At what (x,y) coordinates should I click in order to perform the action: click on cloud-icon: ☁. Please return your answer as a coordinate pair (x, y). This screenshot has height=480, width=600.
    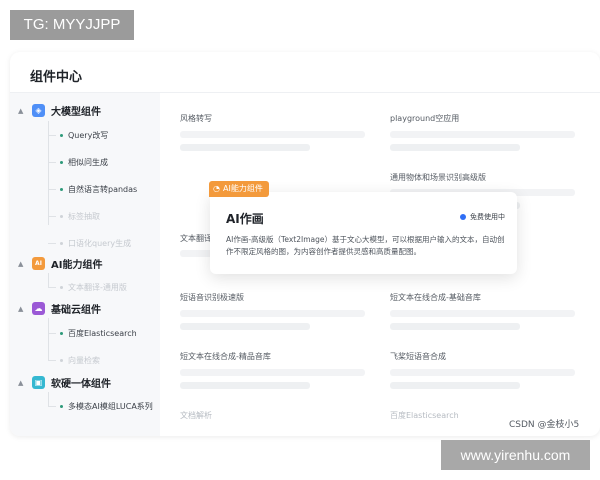
    Looking at the image, I should click on (38, 308).